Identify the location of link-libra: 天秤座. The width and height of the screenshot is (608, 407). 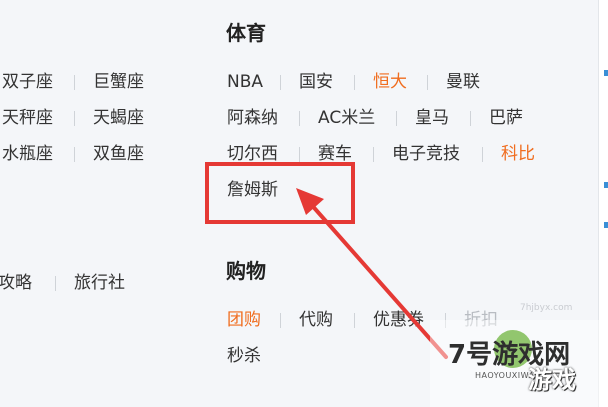
(27, 118).